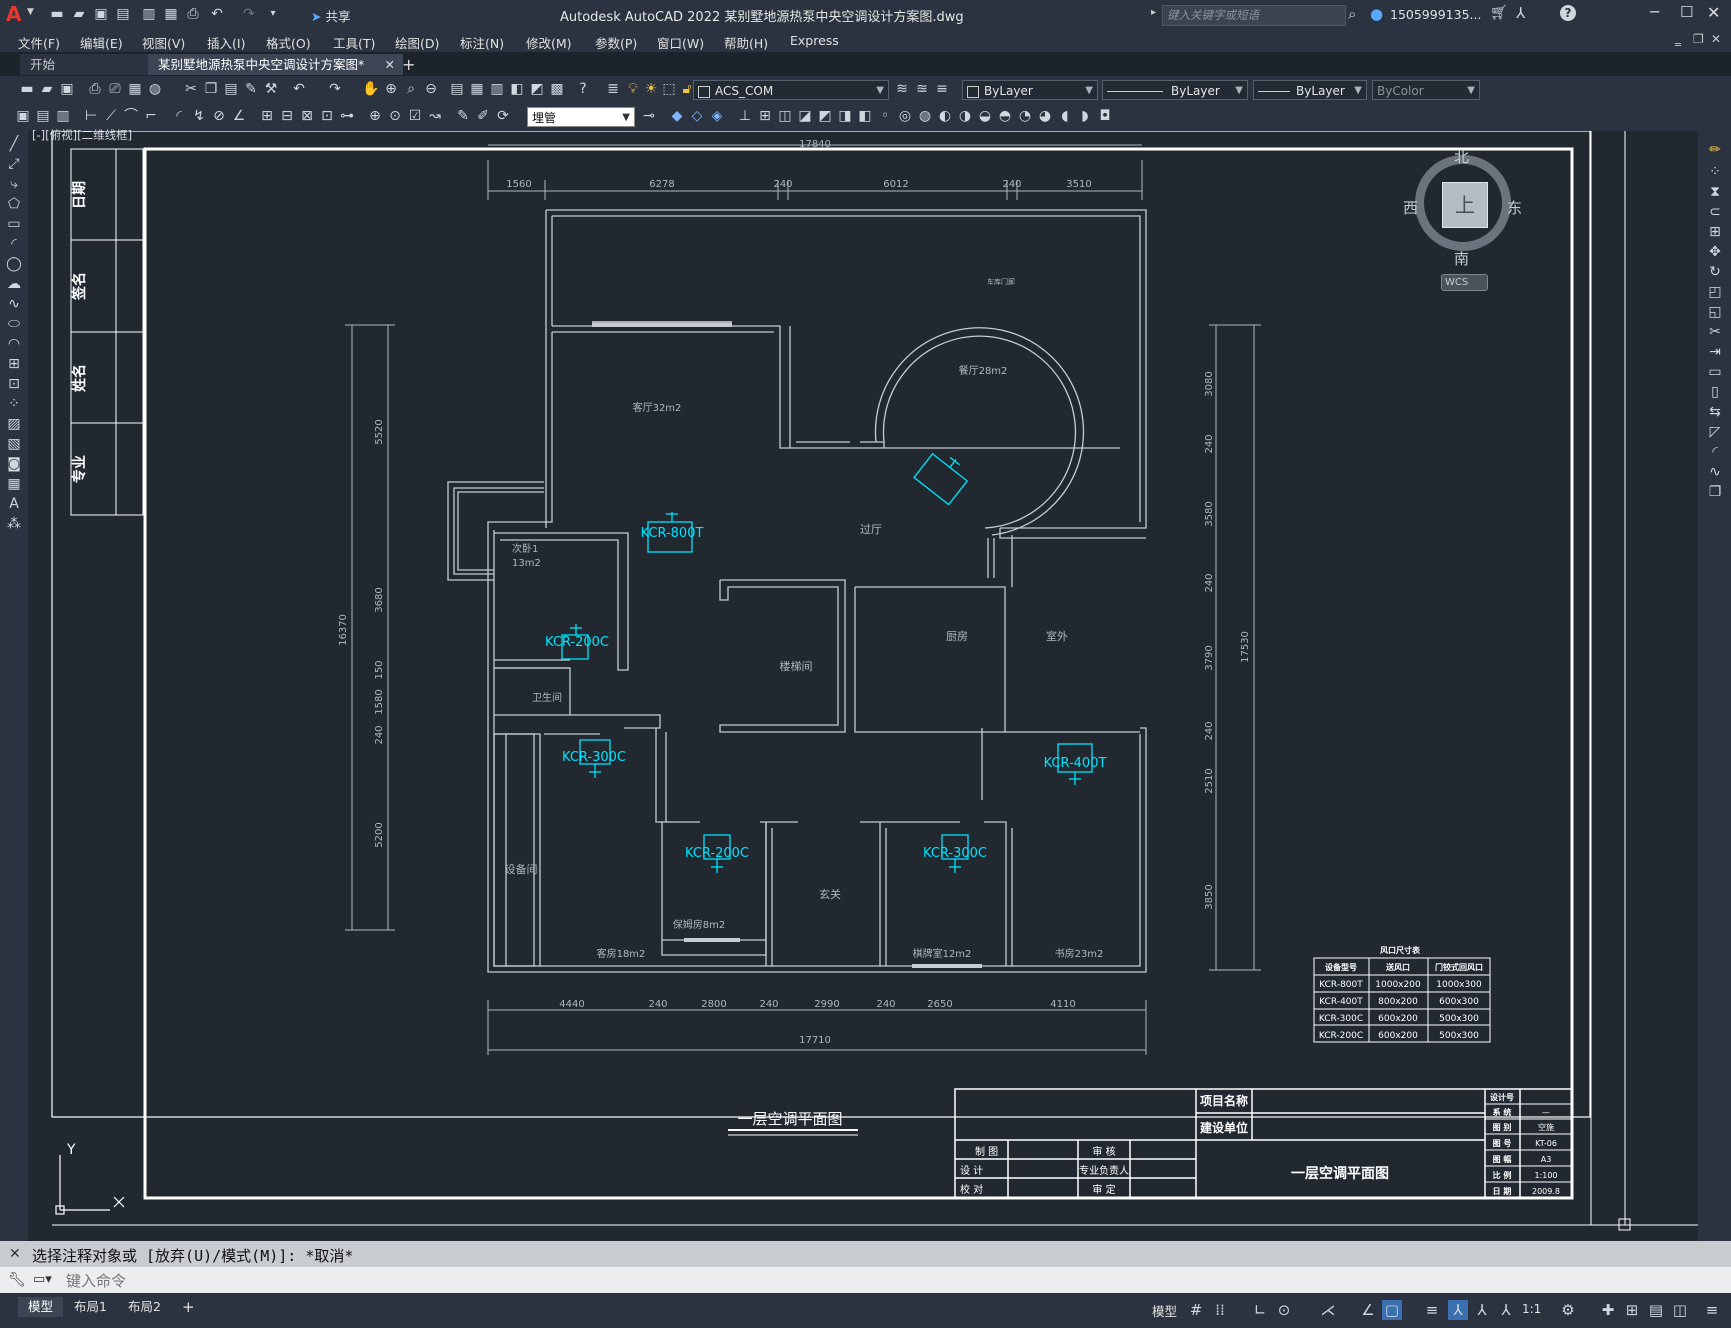 This screenshot has height=1328, width=1731. Describe the element at coordinates (1260, 1310) in the screenshot. I see `ortho-icon: ∟` at that location.